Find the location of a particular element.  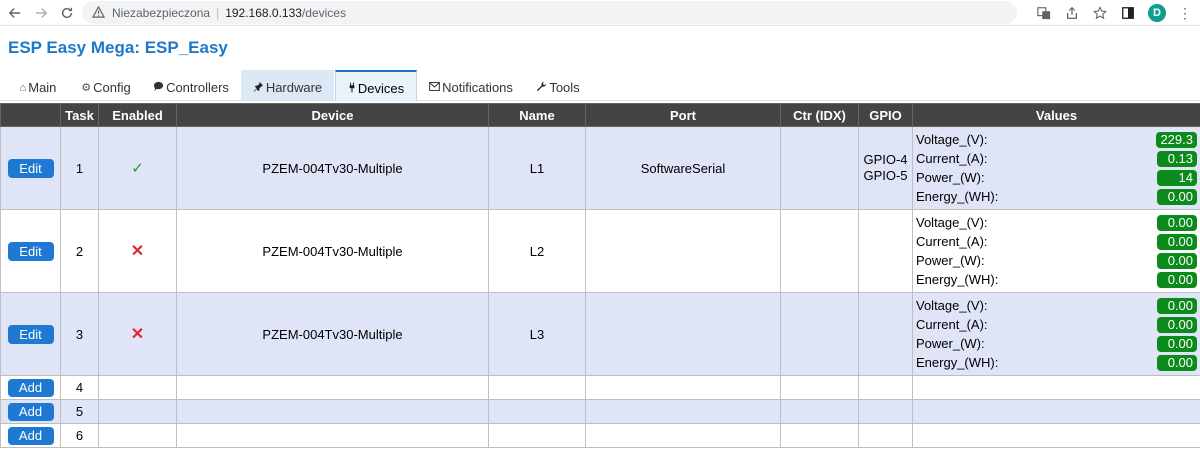

tab-notifications: Notifications is located at coordinates (471, 85).